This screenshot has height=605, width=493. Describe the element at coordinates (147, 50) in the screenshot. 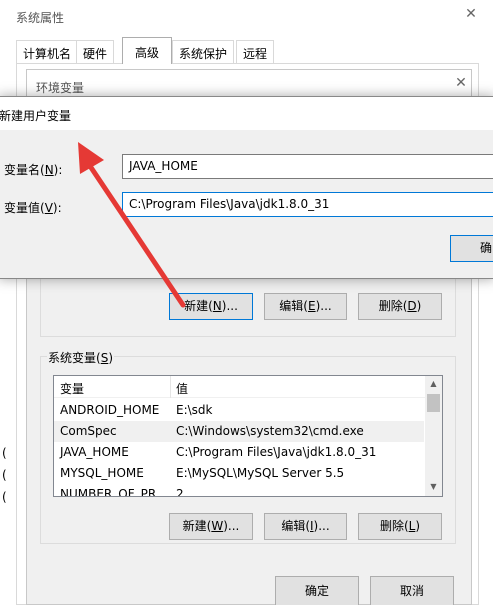

I see `tab-advanced: 高级` at that location.